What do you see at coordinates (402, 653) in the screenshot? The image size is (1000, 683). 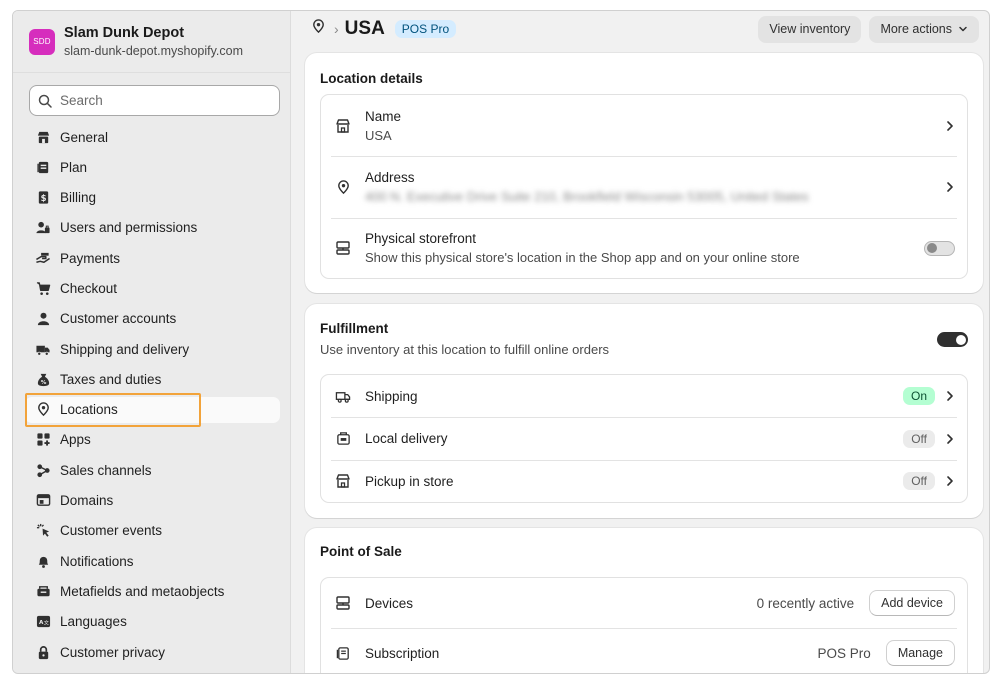 I see `subscription-label: Subscription` at bounding box center [402, 653].